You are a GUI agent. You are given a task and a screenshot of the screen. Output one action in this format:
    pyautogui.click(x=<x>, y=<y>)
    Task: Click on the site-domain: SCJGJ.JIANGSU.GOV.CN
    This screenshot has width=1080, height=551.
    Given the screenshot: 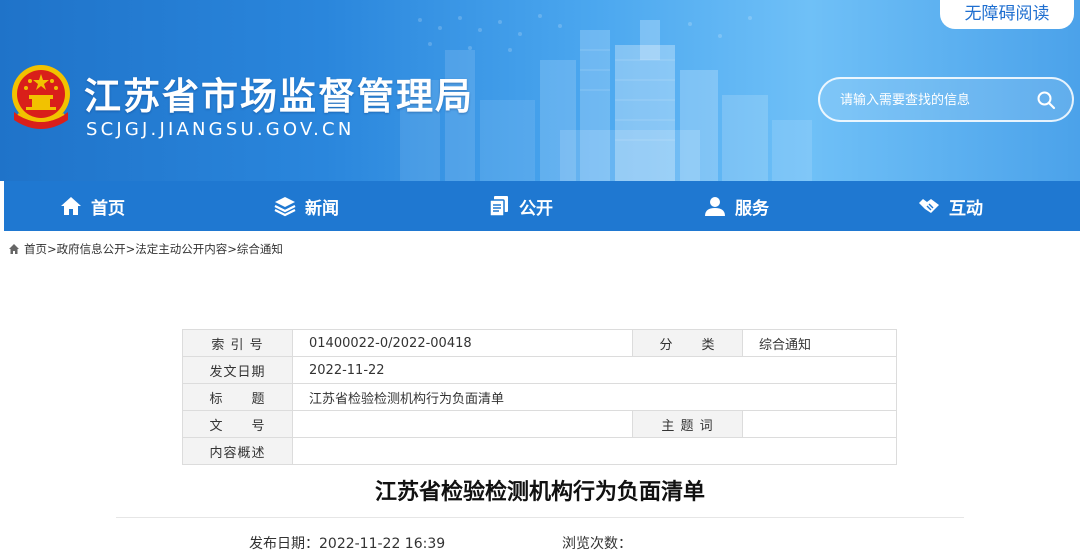 What is the action you would take?
    pyautogui.click(x=220, y=129)
    